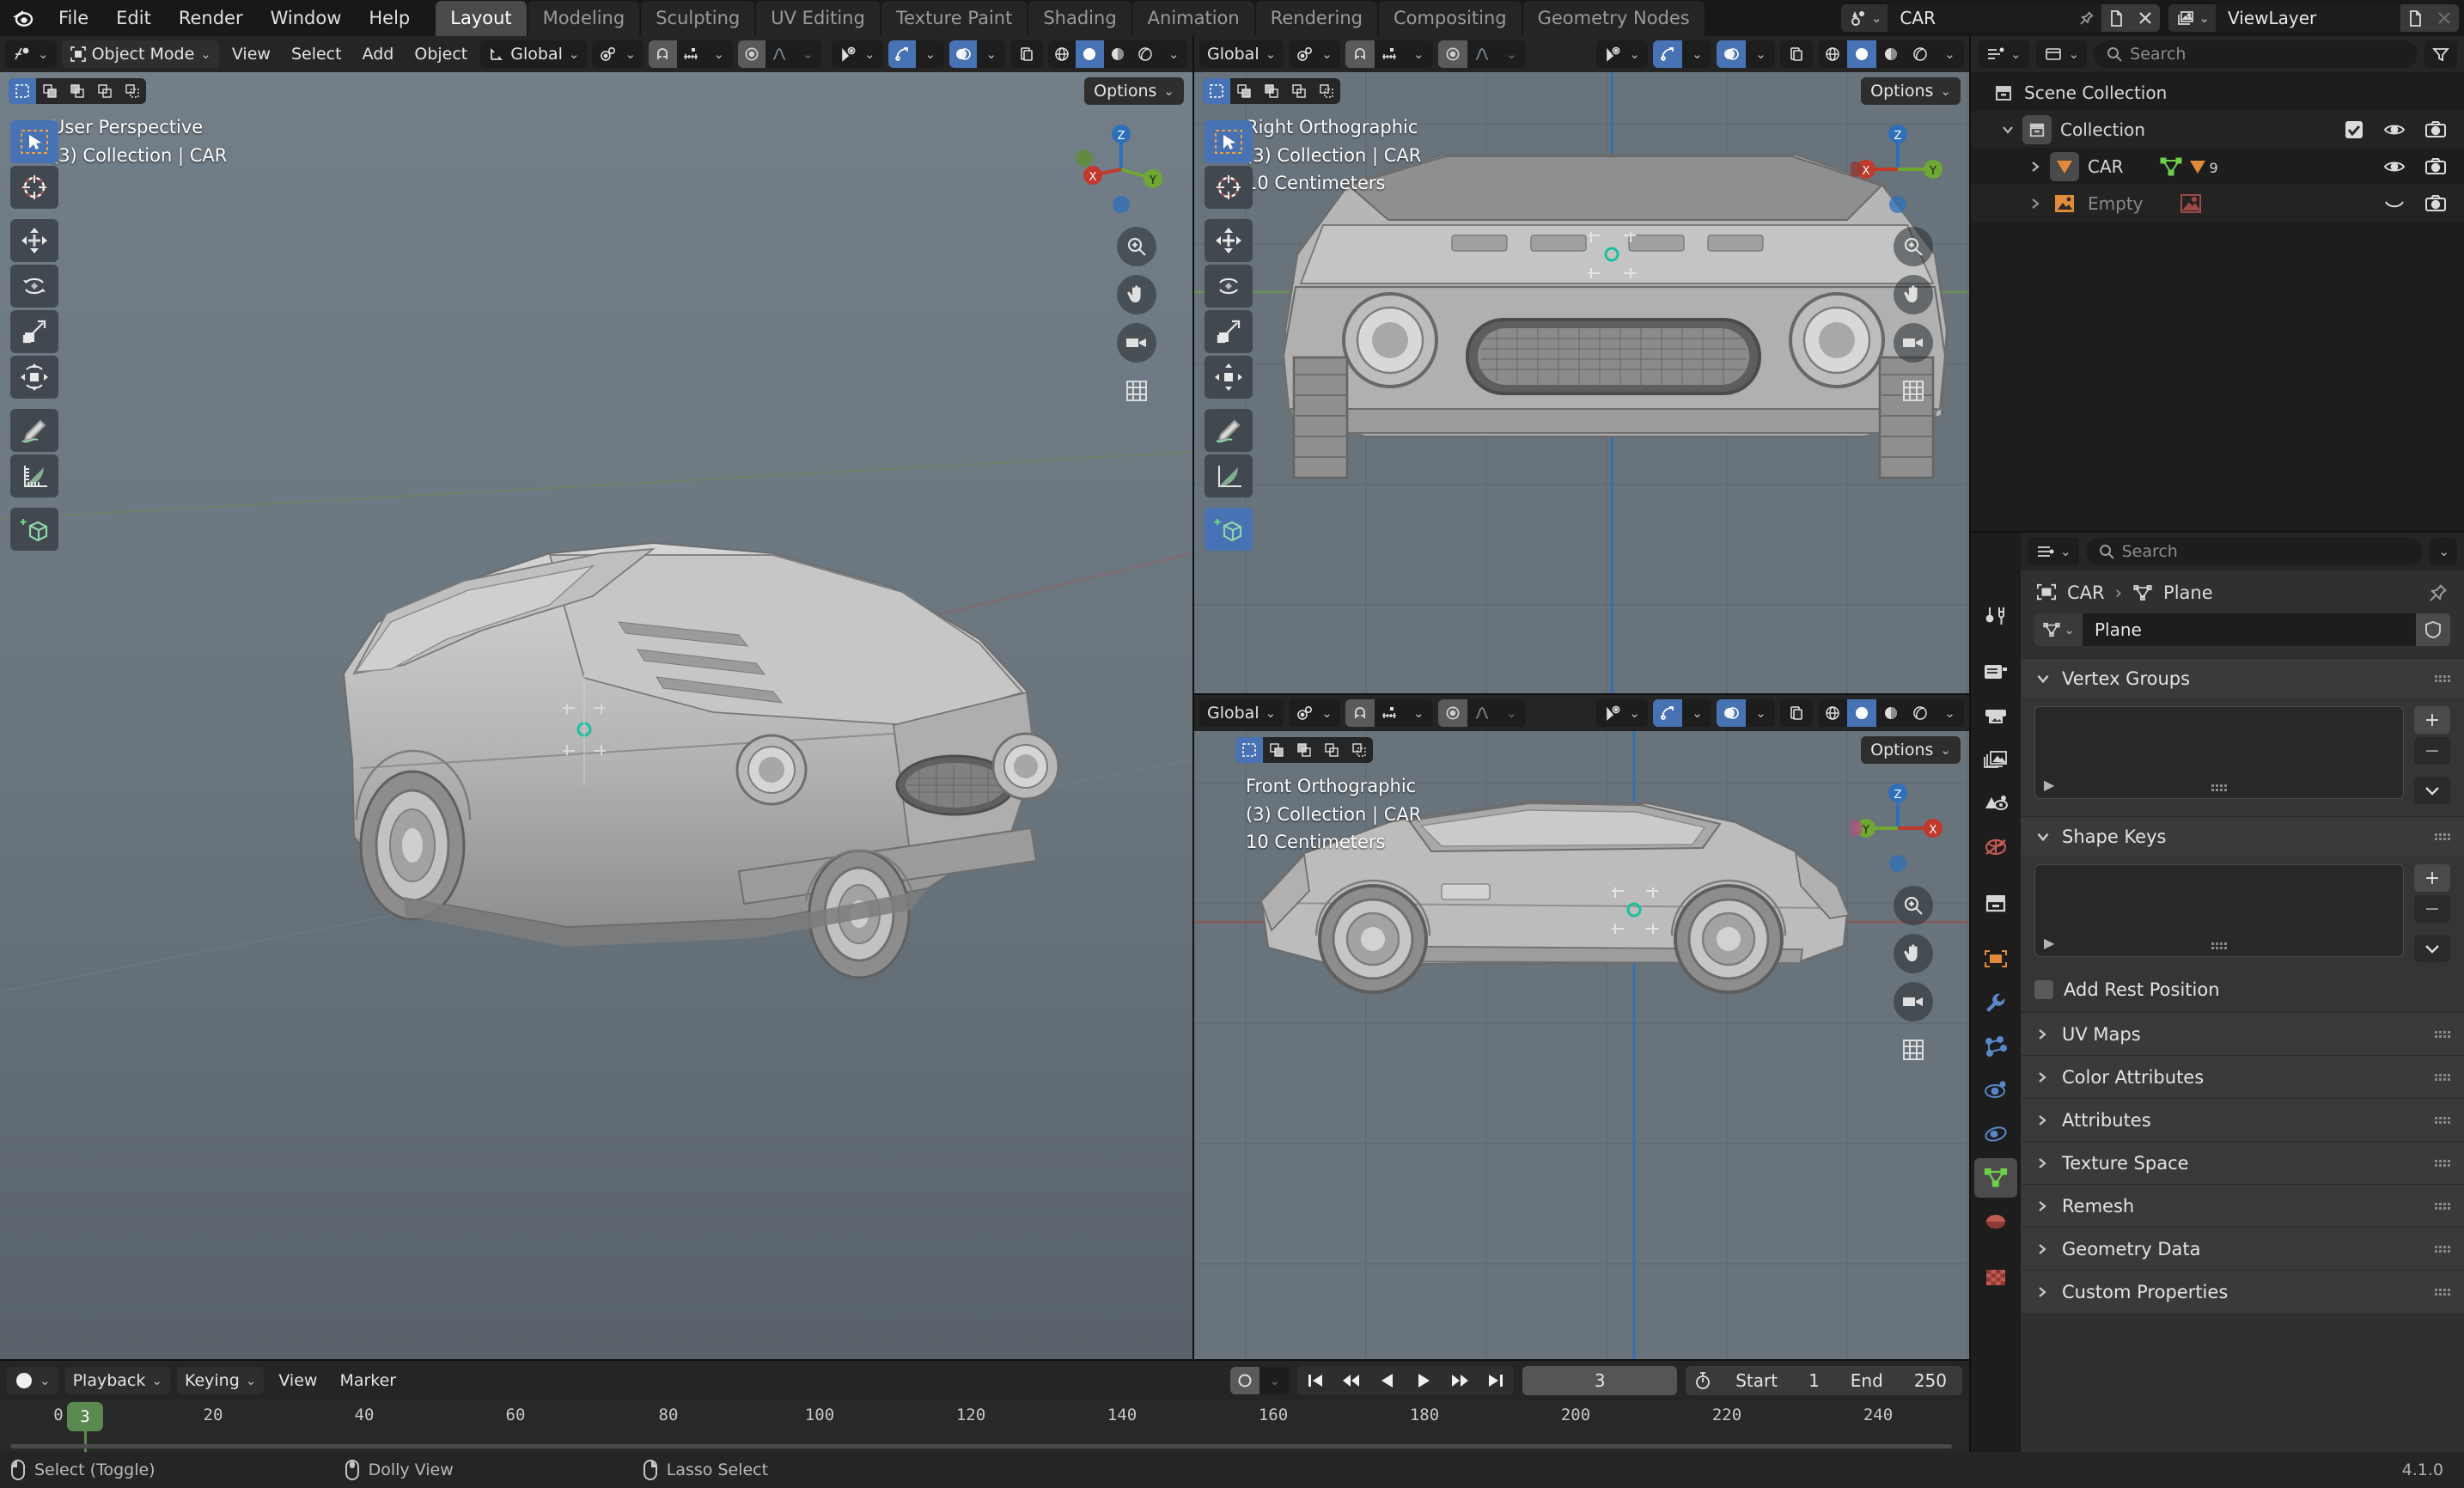 The image size is (2464, 1488). What do you see at coordinates (220, 1380) in the screenshot?
I see `menu-keying: Keying ⌄` at bounding box center [220, 1380].